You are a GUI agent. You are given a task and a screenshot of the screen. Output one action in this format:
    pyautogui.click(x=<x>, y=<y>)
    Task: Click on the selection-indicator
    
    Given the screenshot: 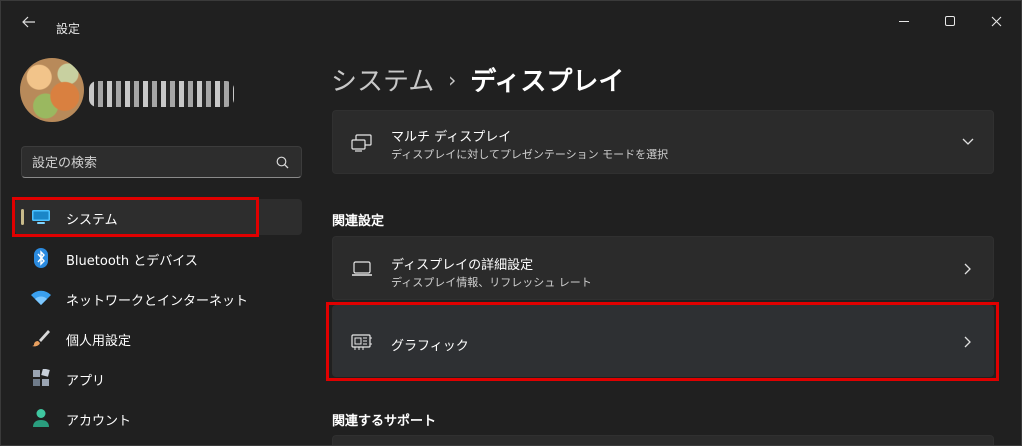 What is the action you would take?
    pyautogui.click(x=22, y=217)
    